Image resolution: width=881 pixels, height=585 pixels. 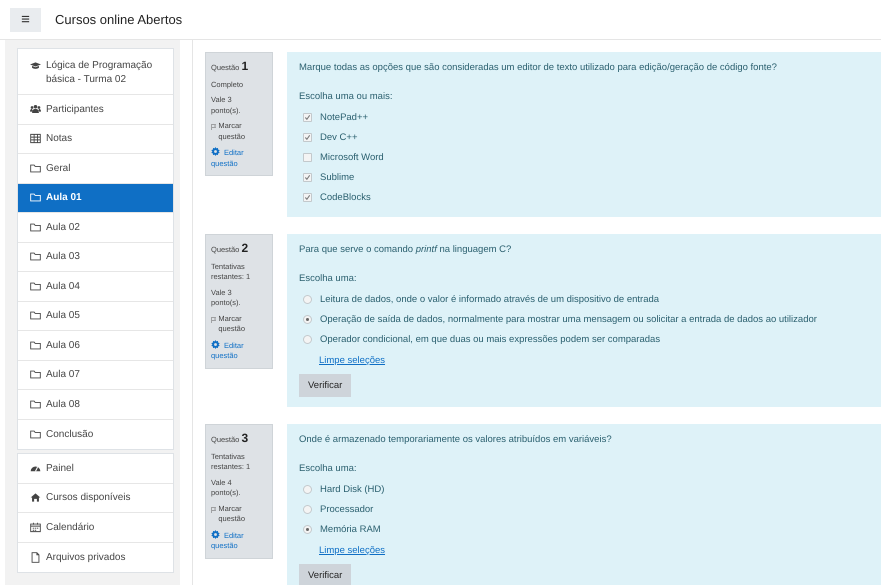 What do you see at coordinates (352, 489) in the screenshot?
I see `option-label: Hard Disk (HD)` at bounding box center [352, 489].